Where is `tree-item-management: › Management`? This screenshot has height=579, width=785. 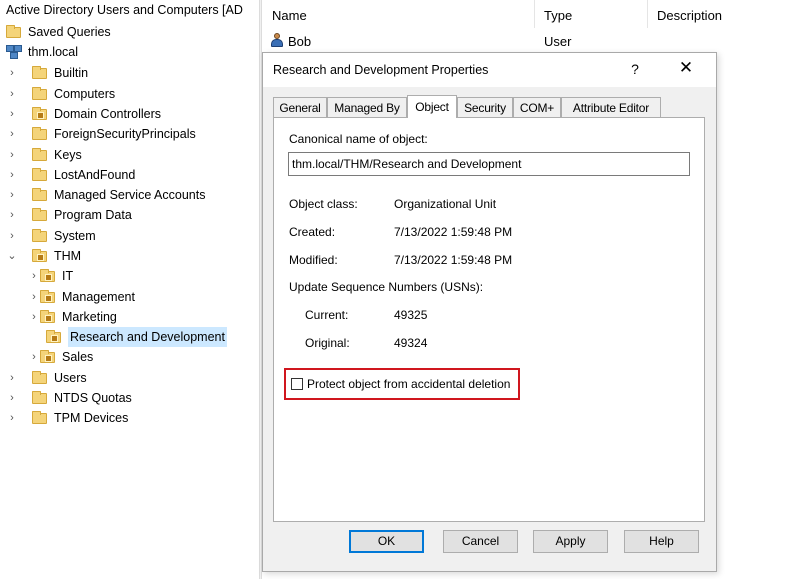
tree-item-management: › Management is located at coordinates (81, 297).